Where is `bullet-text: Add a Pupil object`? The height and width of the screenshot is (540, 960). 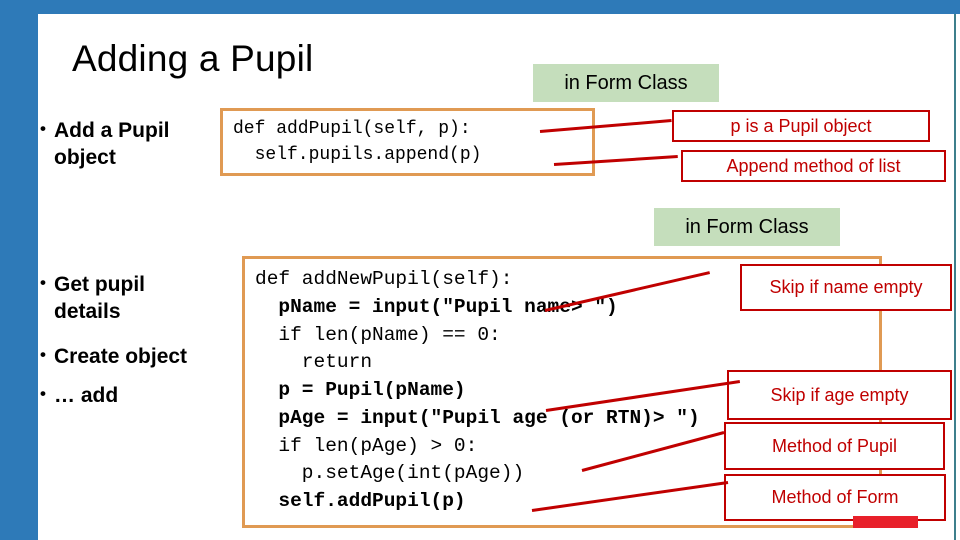
bullet-text: Add a Pupil object is located at coordinates (112, 144).